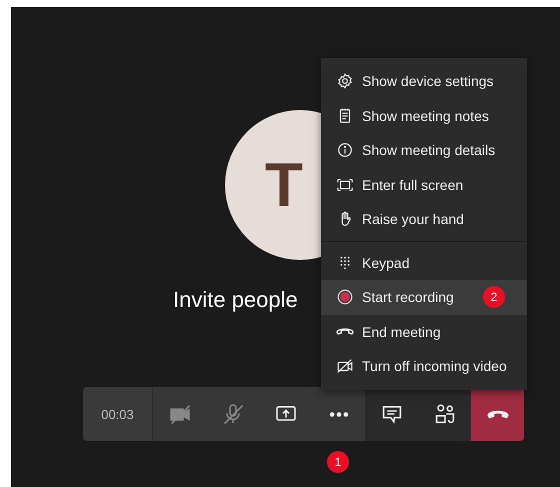 Image resolution: width=560 pixels, height=487 pixels. I want to click on hangup-button, so click(497, 414).